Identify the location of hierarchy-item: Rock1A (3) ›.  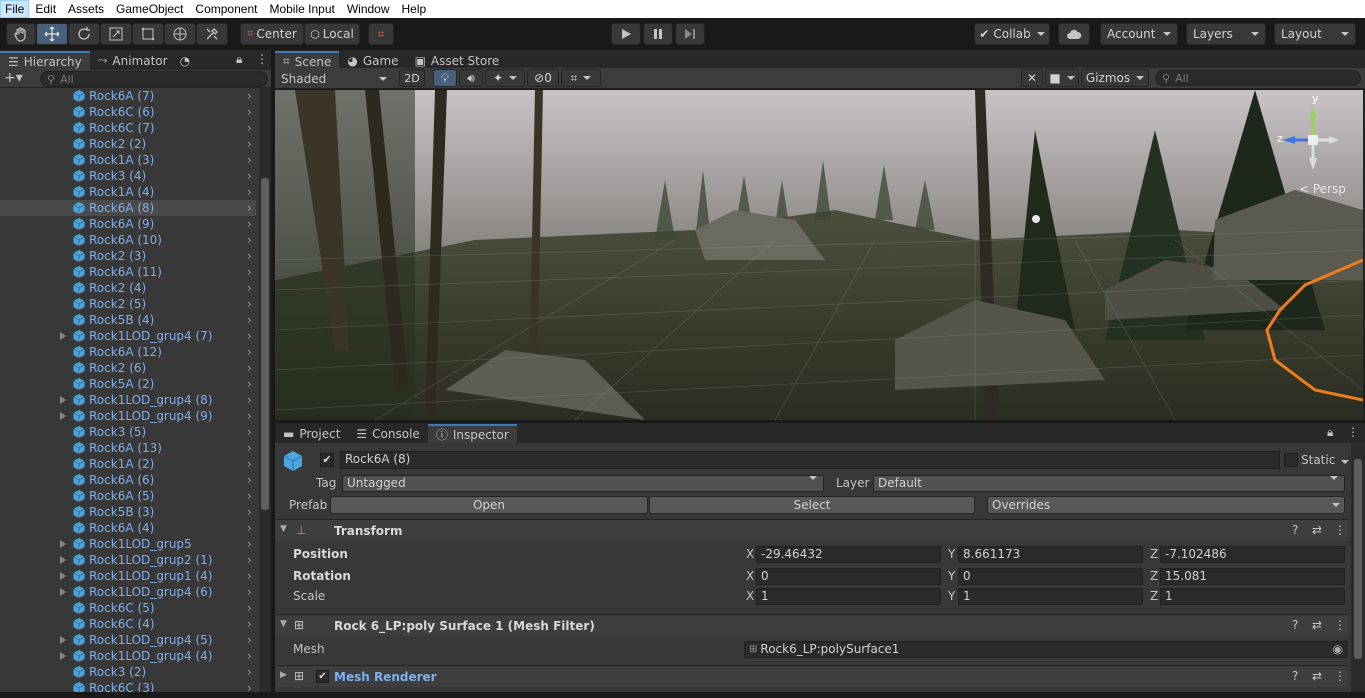
(128, 160).